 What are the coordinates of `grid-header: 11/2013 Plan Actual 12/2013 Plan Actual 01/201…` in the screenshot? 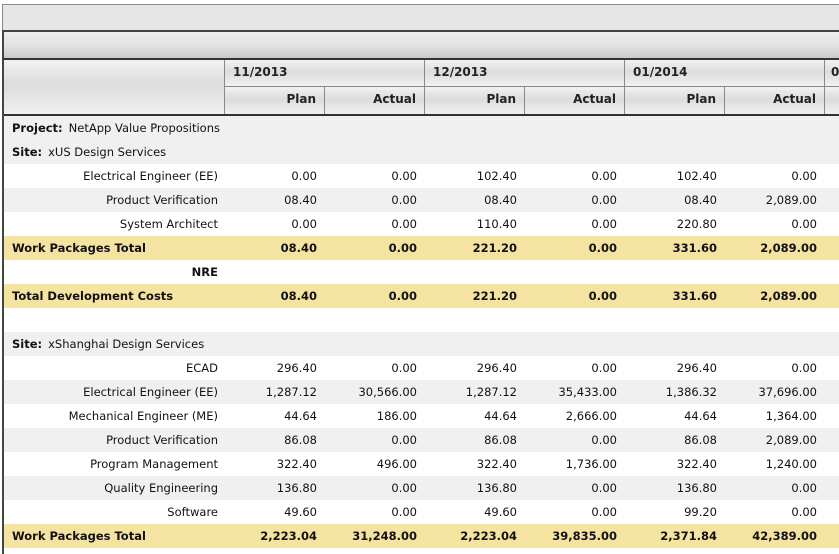 It's located at (421, 88).